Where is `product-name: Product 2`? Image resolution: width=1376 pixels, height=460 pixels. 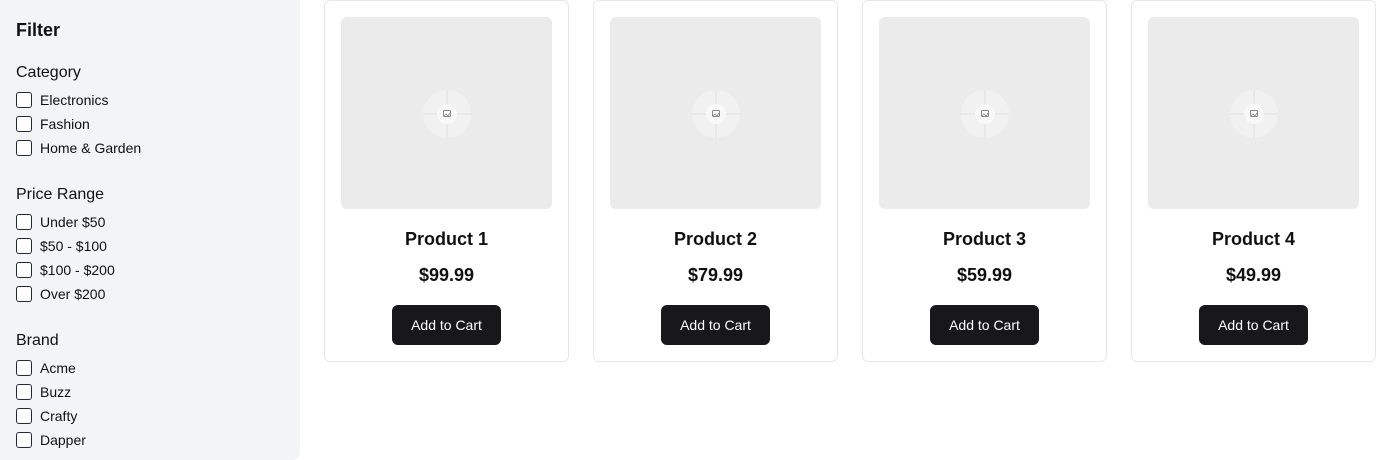 product-name: Product 2 is located at coordinates (715, 239).